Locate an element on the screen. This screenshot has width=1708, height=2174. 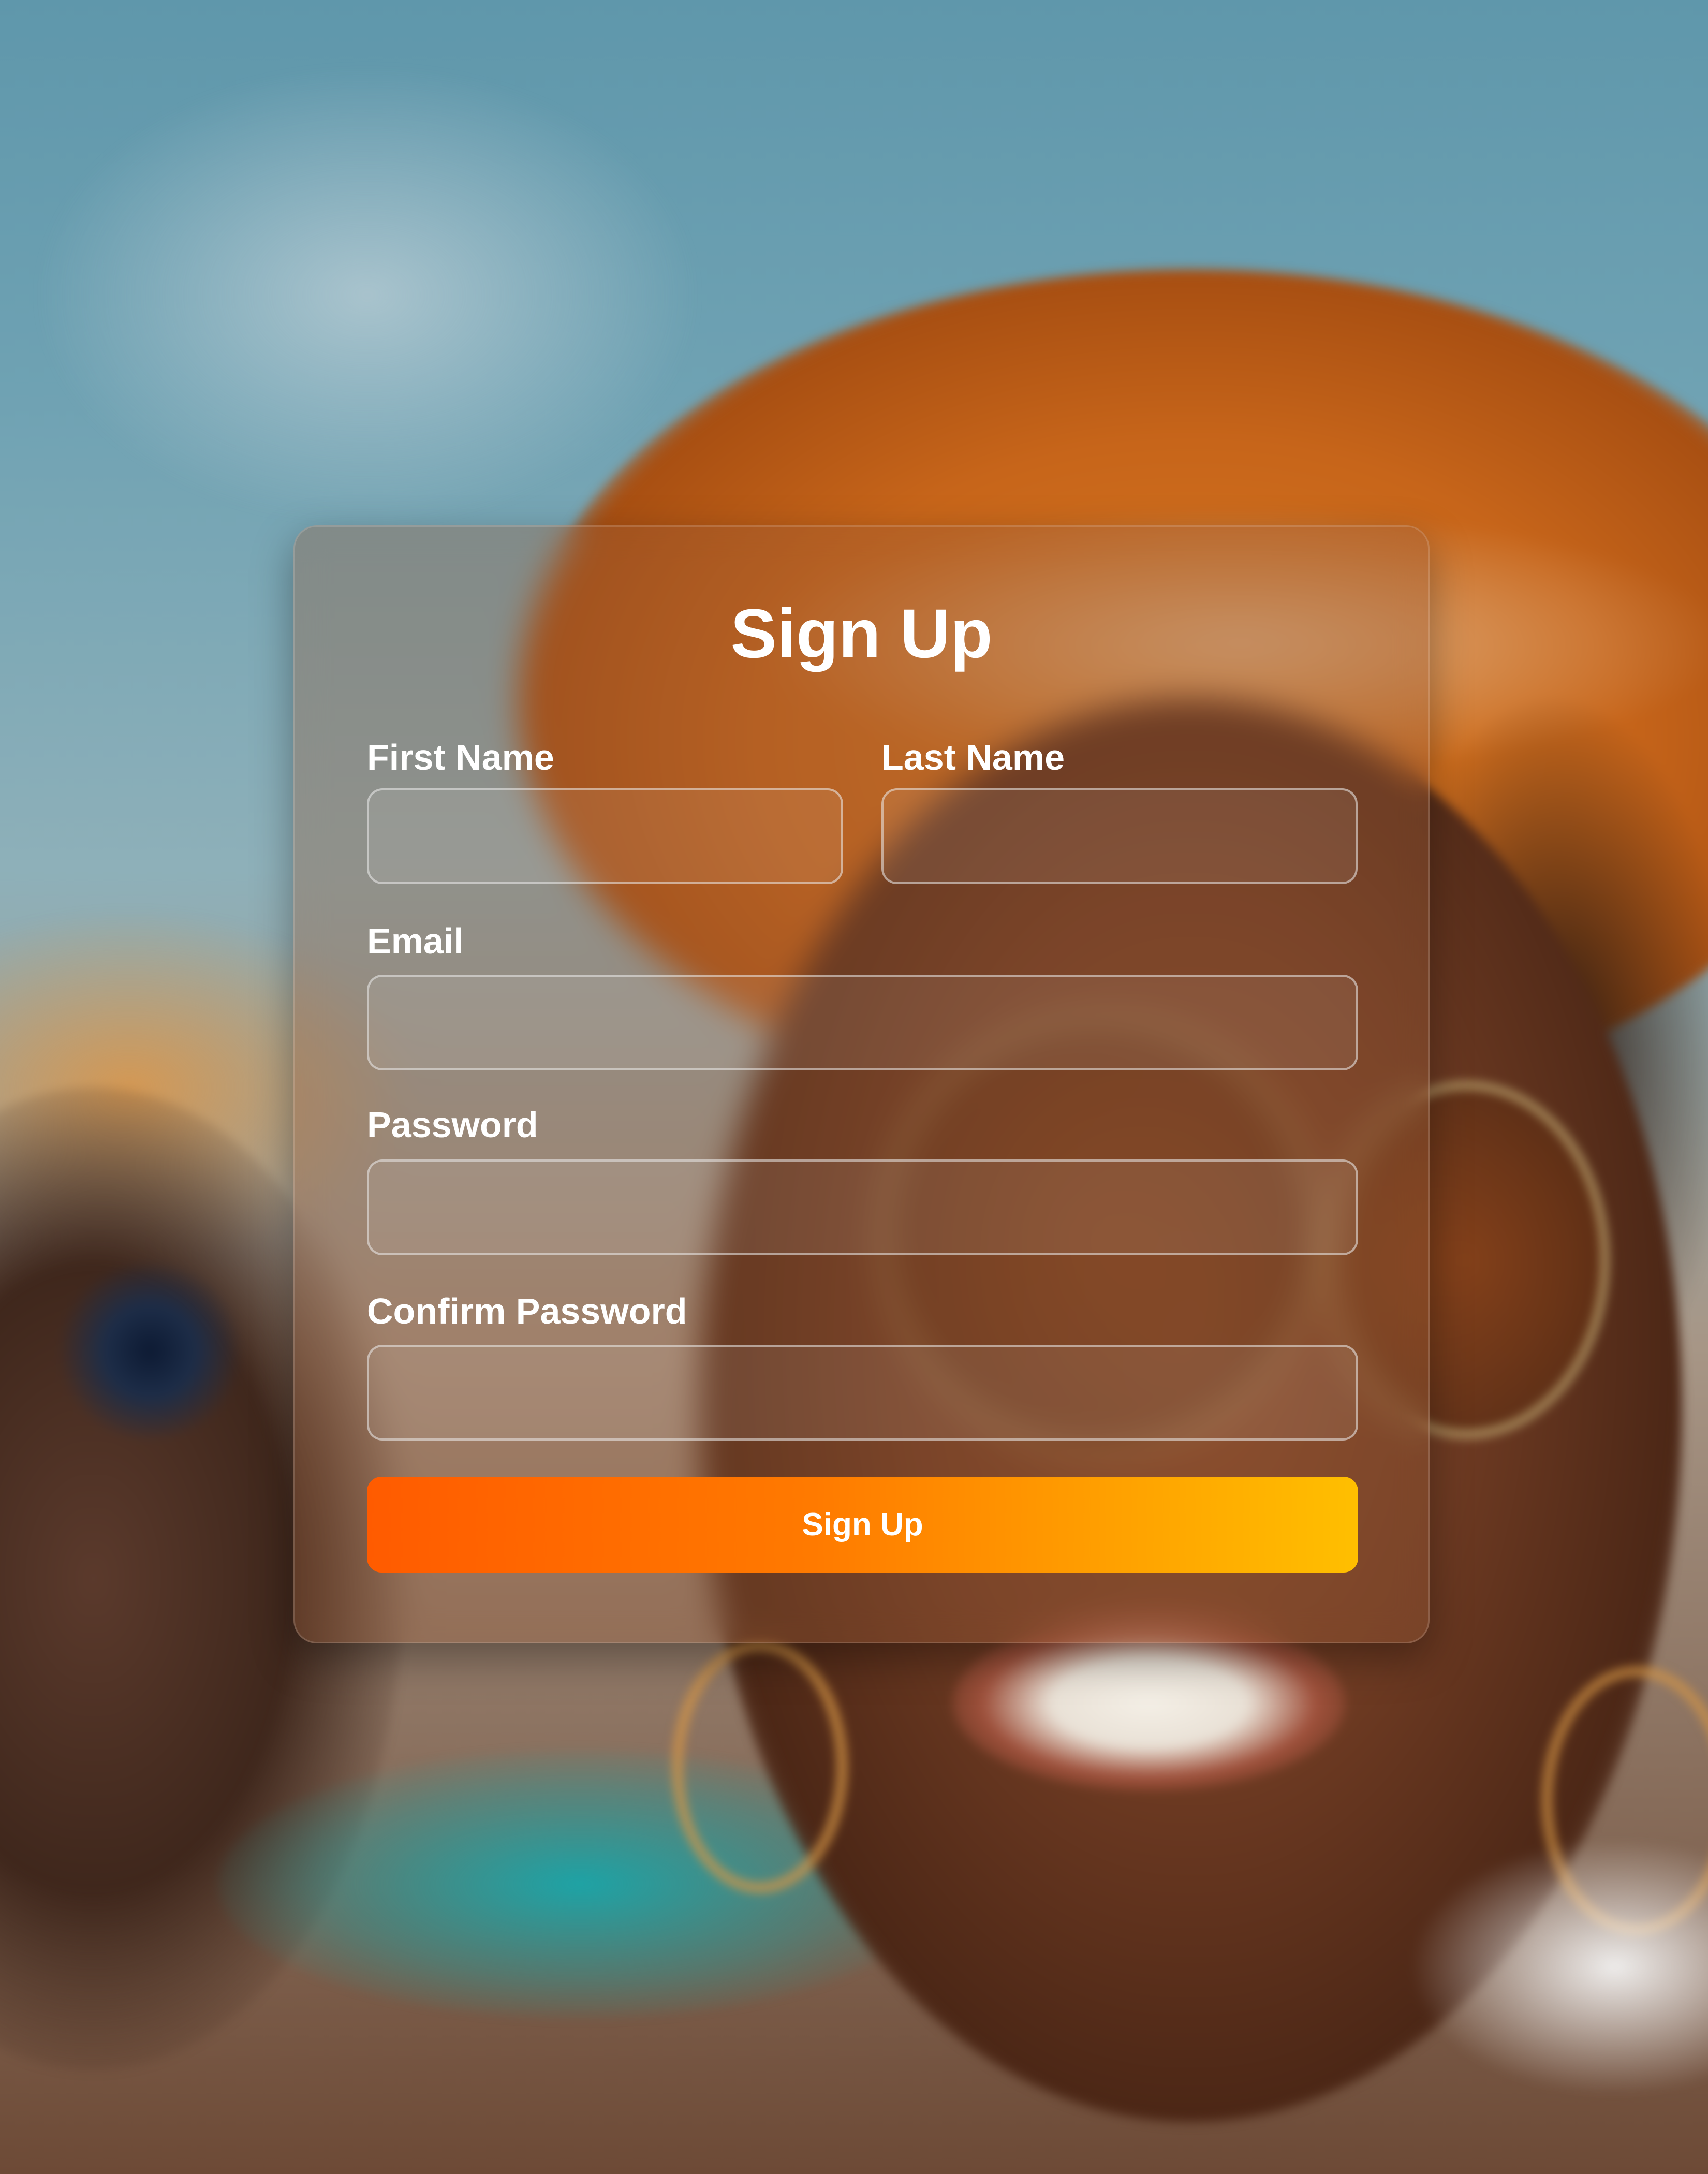
confirm-password-input is located at coordinates (862, 1393).